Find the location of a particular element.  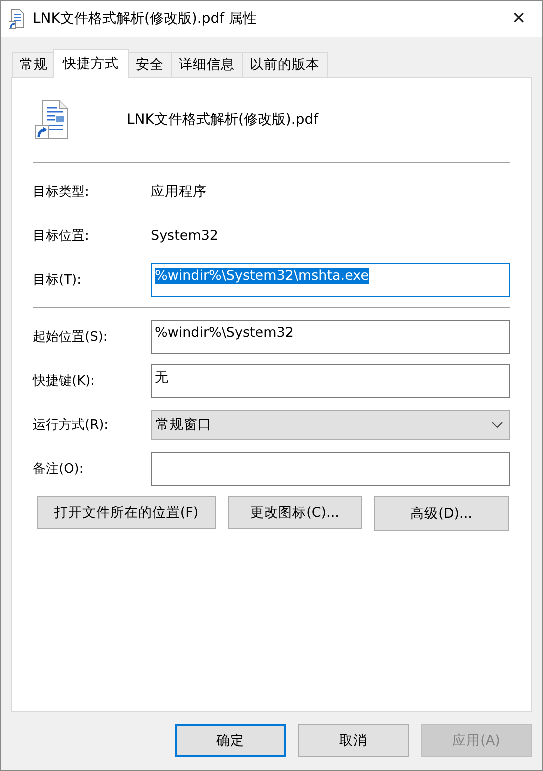

chevron-down-icon is located at coordinates (497, 425).